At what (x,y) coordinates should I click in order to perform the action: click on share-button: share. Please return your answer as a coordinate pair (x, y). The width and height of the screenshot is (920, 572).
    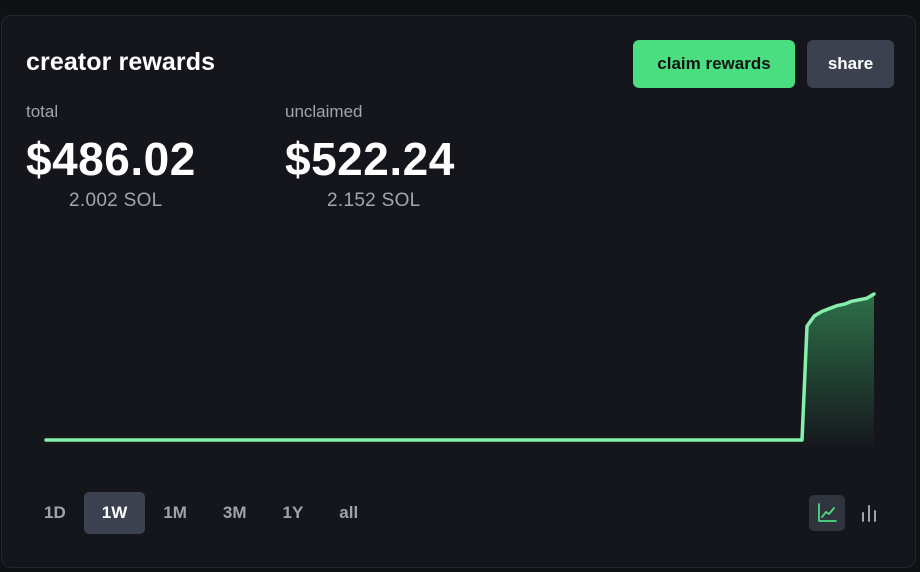
    Looking at the image, I should click on (850, 64).